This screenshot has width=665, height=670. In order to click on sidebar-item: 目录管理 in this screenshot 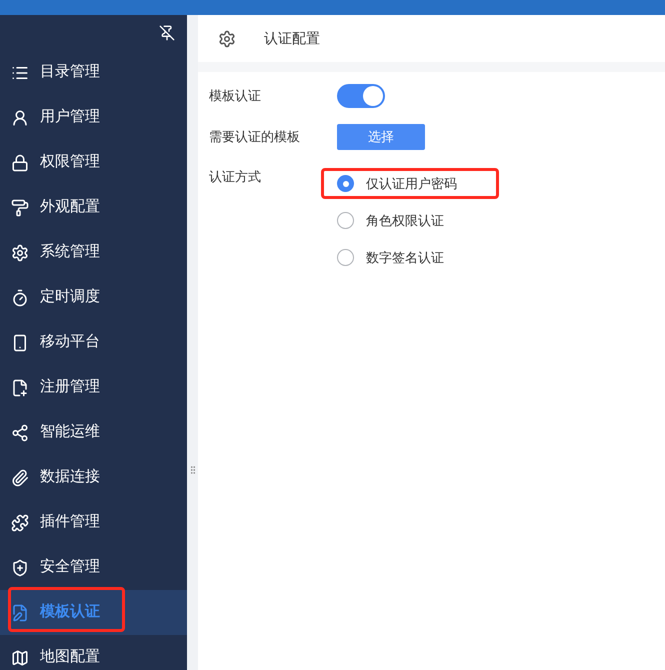, I will do `click(93, 72)`.